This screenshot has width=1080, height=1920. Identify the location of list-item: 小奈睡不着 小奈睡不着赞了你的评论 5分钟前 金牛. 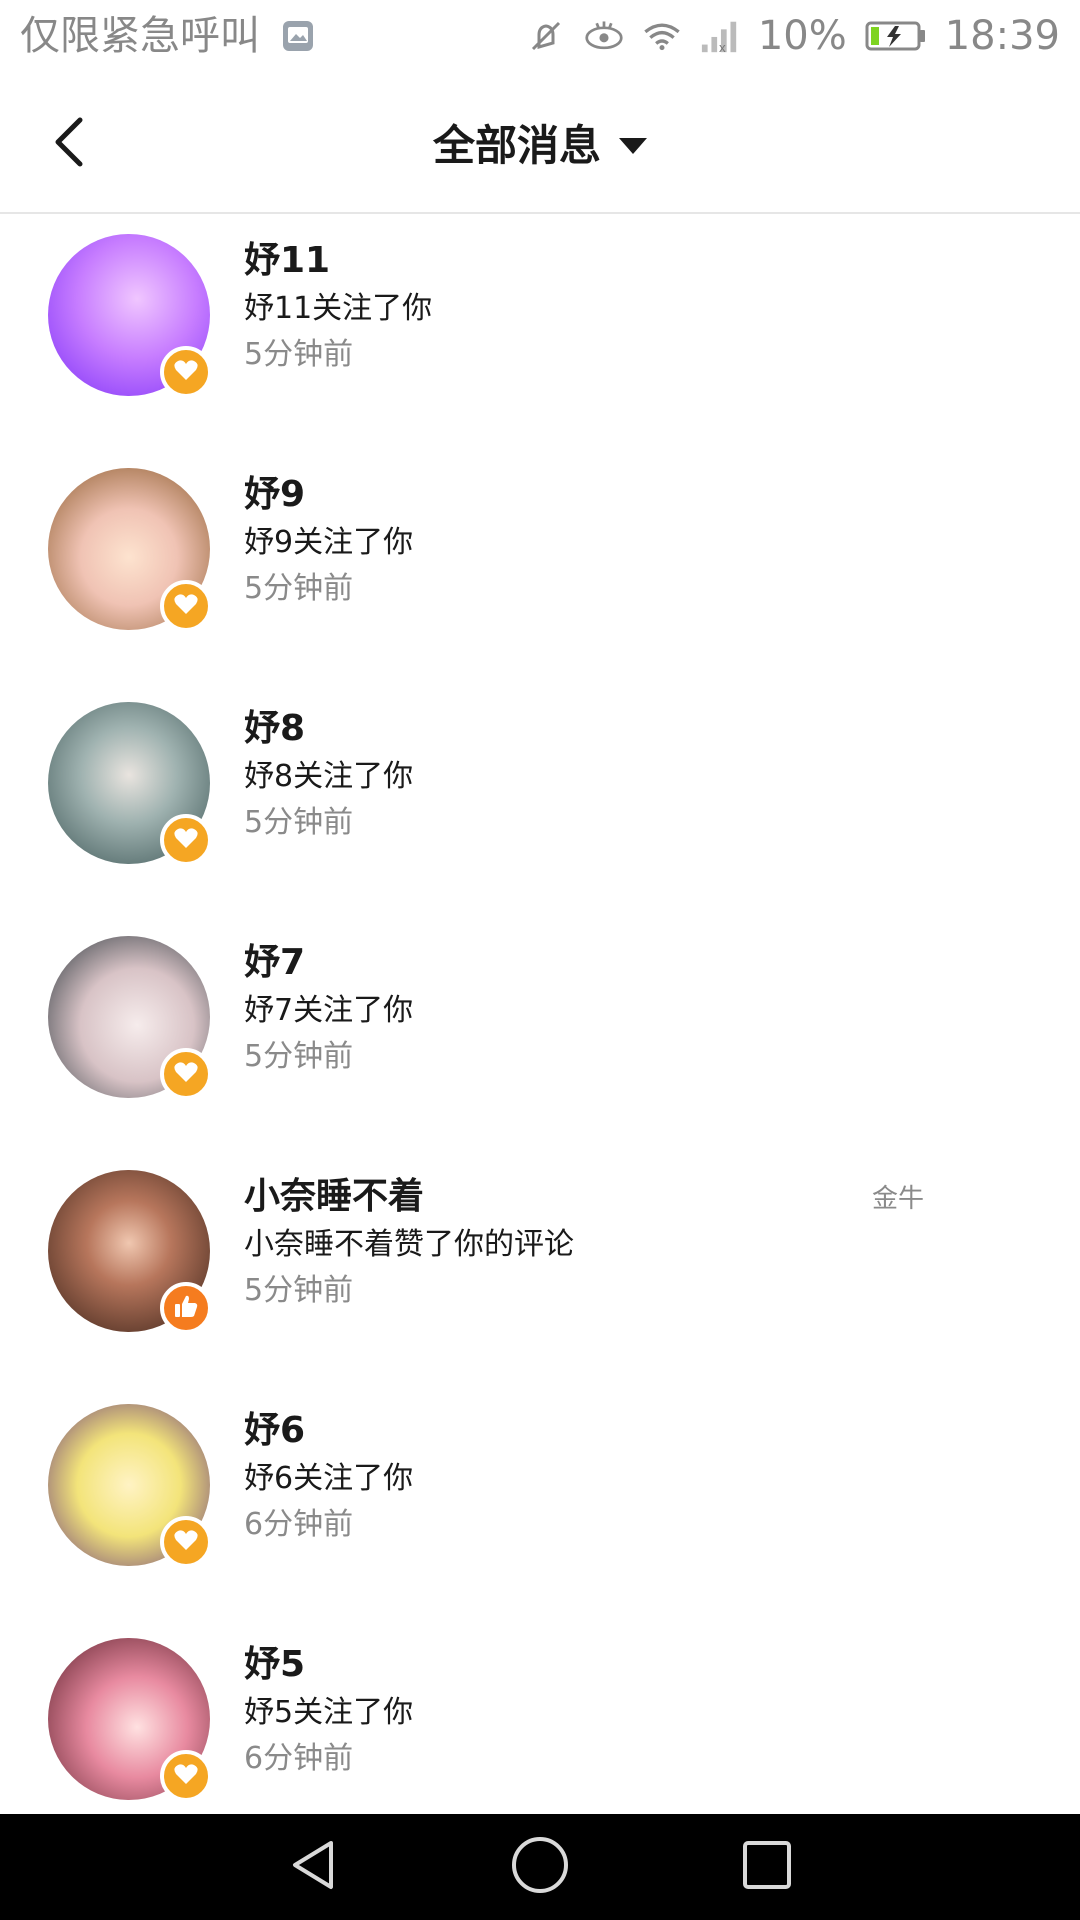
(540, 1267).